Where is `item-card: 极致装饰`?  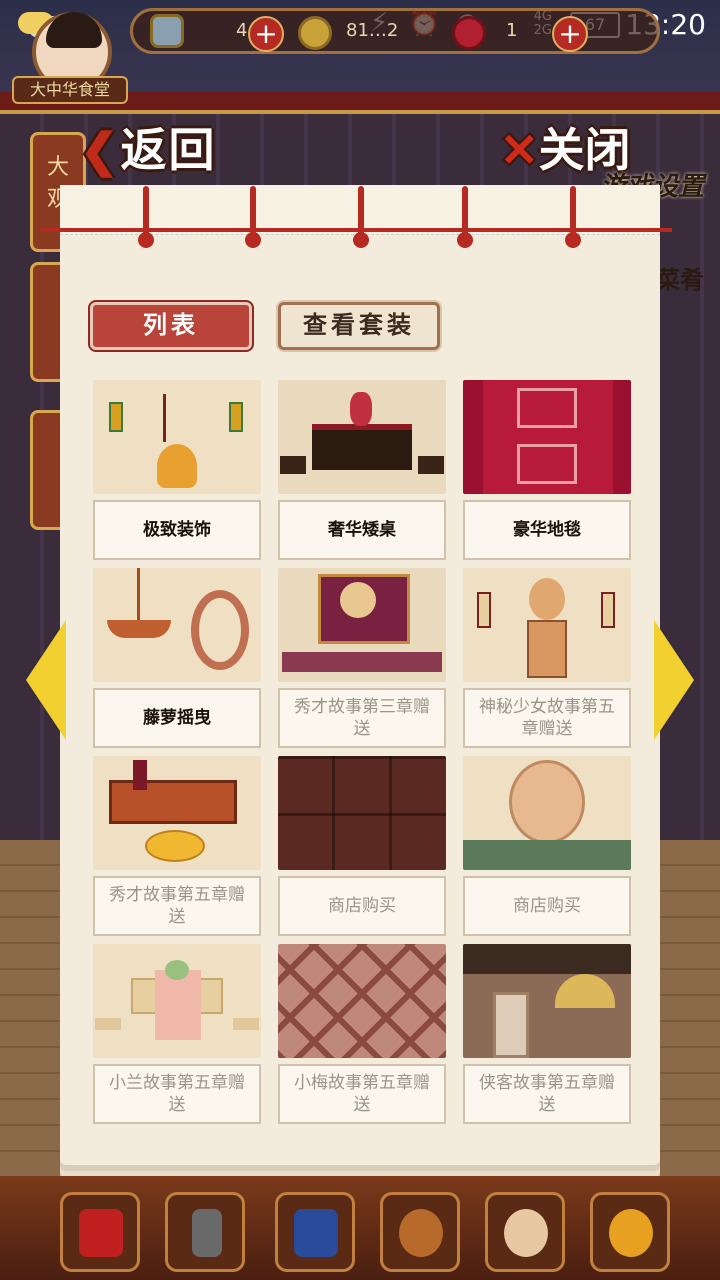 item-card: 极致装饰 is located at coordinates (177, 470).